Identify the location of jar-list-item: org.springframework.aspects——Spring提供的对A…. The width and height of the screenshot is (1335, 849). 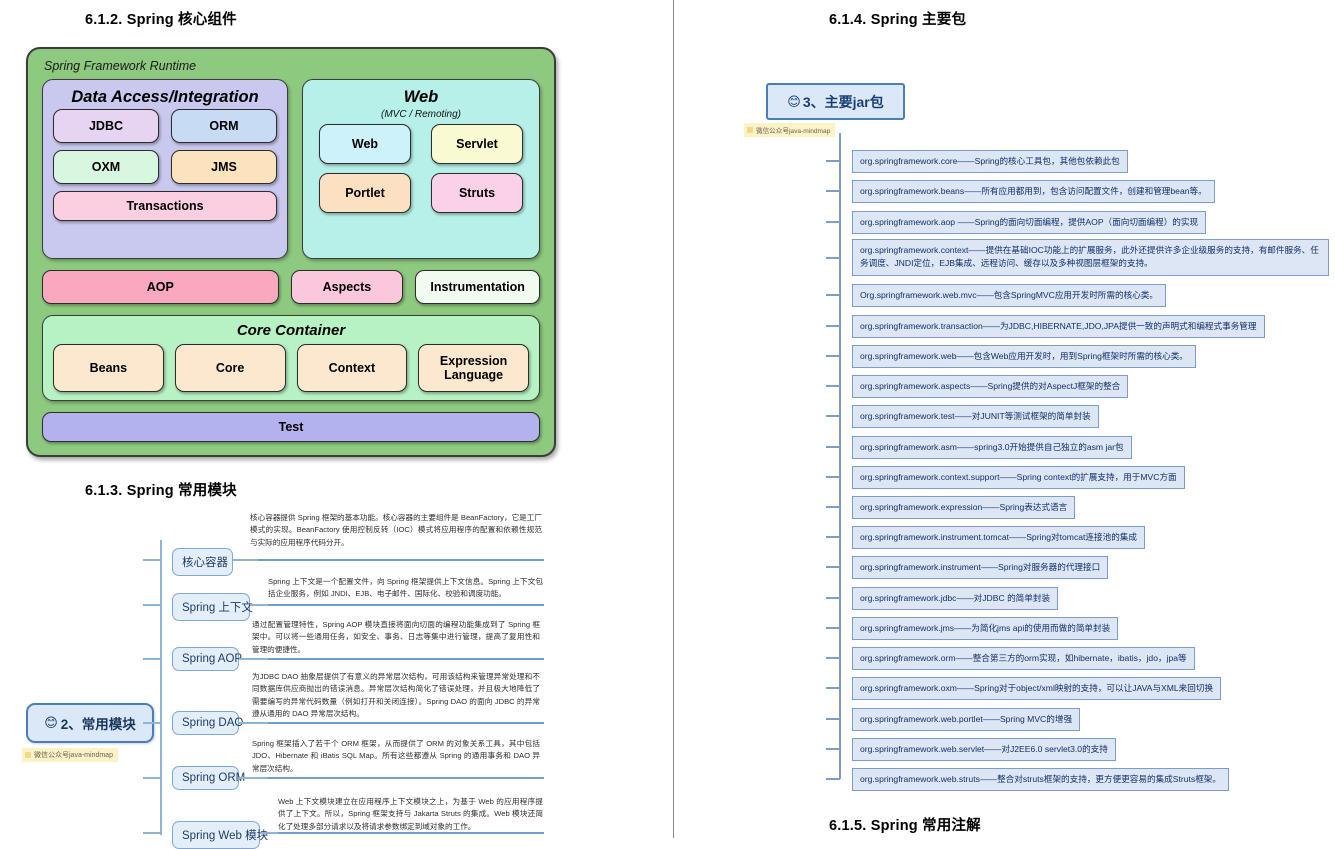
(990, 387).